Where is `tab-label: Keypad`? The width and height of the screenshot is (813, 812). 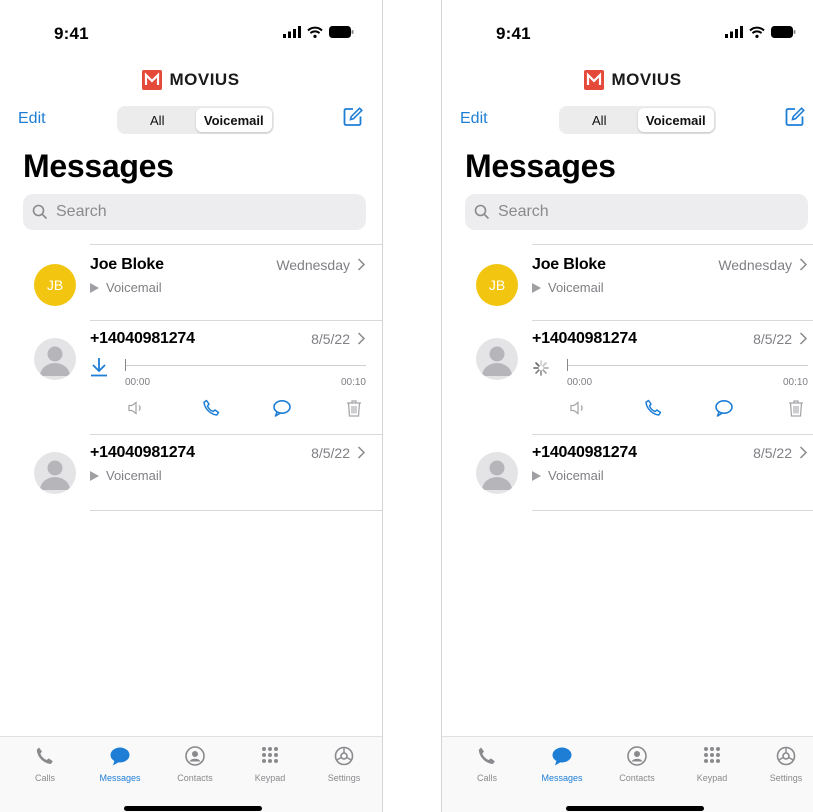 tab-label: Keypad is located at coordinates (270, 778).